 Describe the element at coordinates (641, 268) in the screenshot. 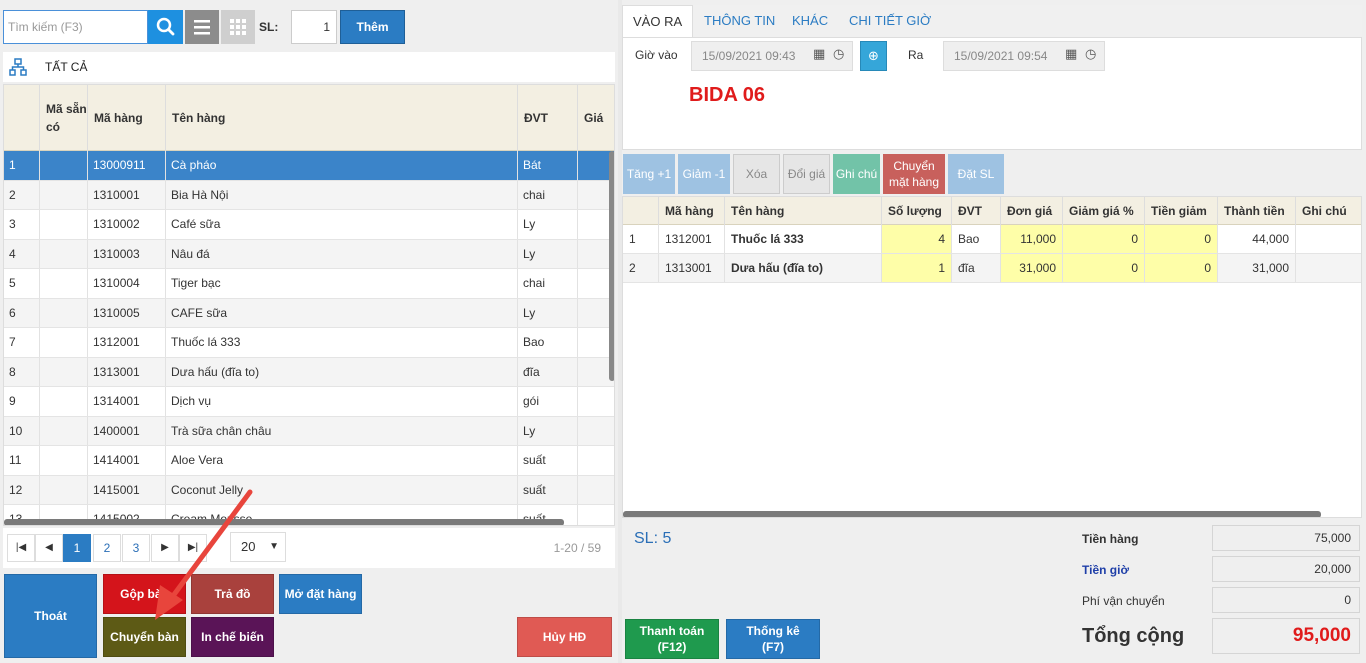

I see `order-row-index: 2` at that location.